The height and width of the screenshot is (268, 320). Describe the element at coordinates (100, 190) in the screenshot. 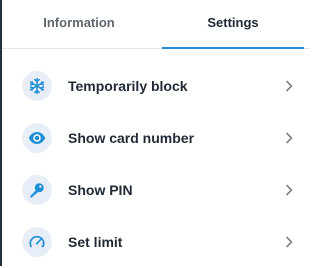

I see `action-label: Show PIN` at that location.